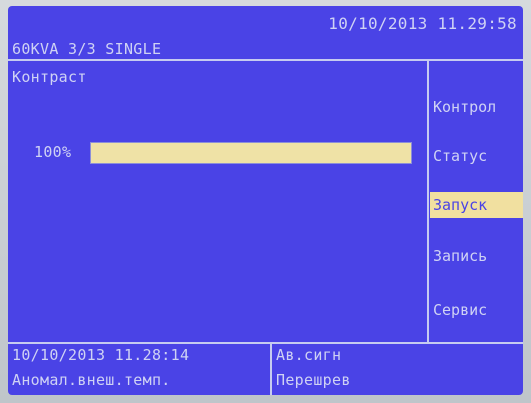 Image resolution: width=531 pixels, height=403 pixels. Describe the element at coordinates (460, 205) in the screenshot. I see `menu-item-label: Запуск` at that location.